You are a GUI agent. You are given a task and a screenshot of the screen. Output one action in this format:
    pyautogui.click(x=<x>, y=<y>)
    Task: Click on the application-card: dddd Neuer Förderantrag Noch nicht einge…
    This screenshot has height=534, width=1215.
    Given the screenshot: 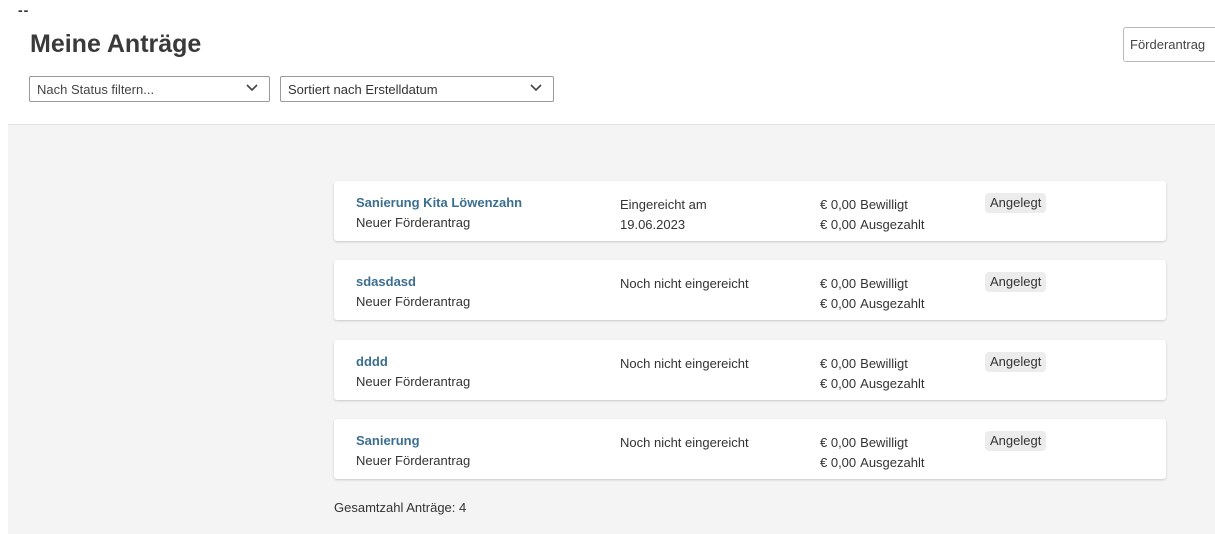 What is the action you would take?
    pyautogui.click(x=750, y=370)
    